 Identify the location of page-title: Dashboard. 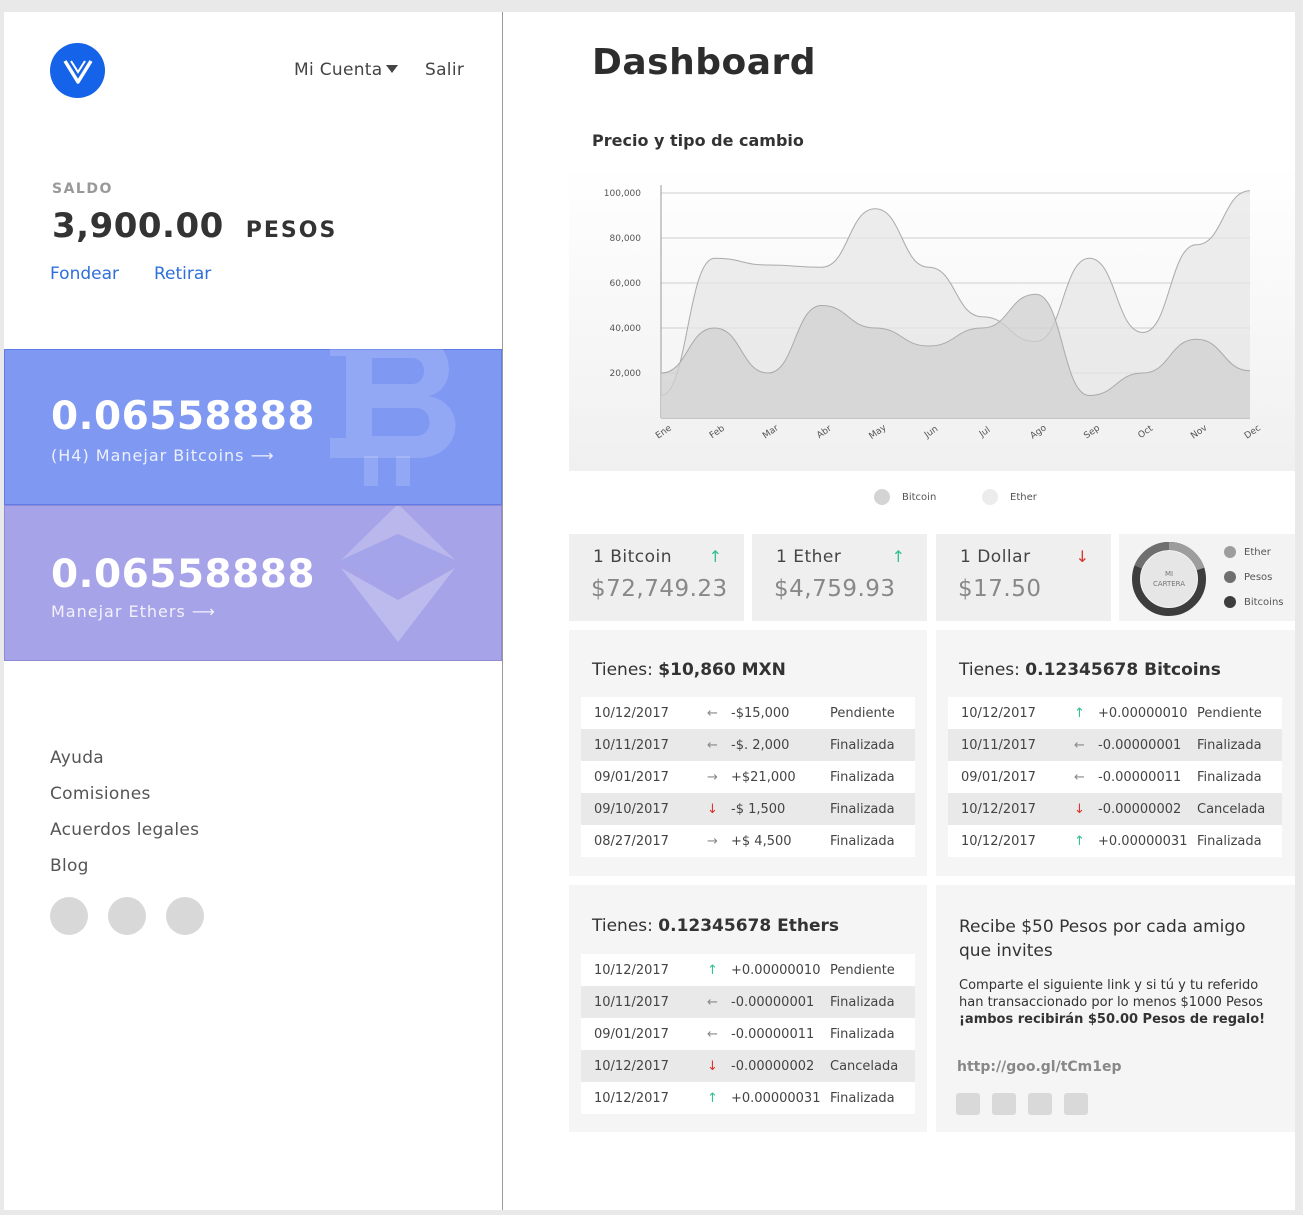
(704, 62).